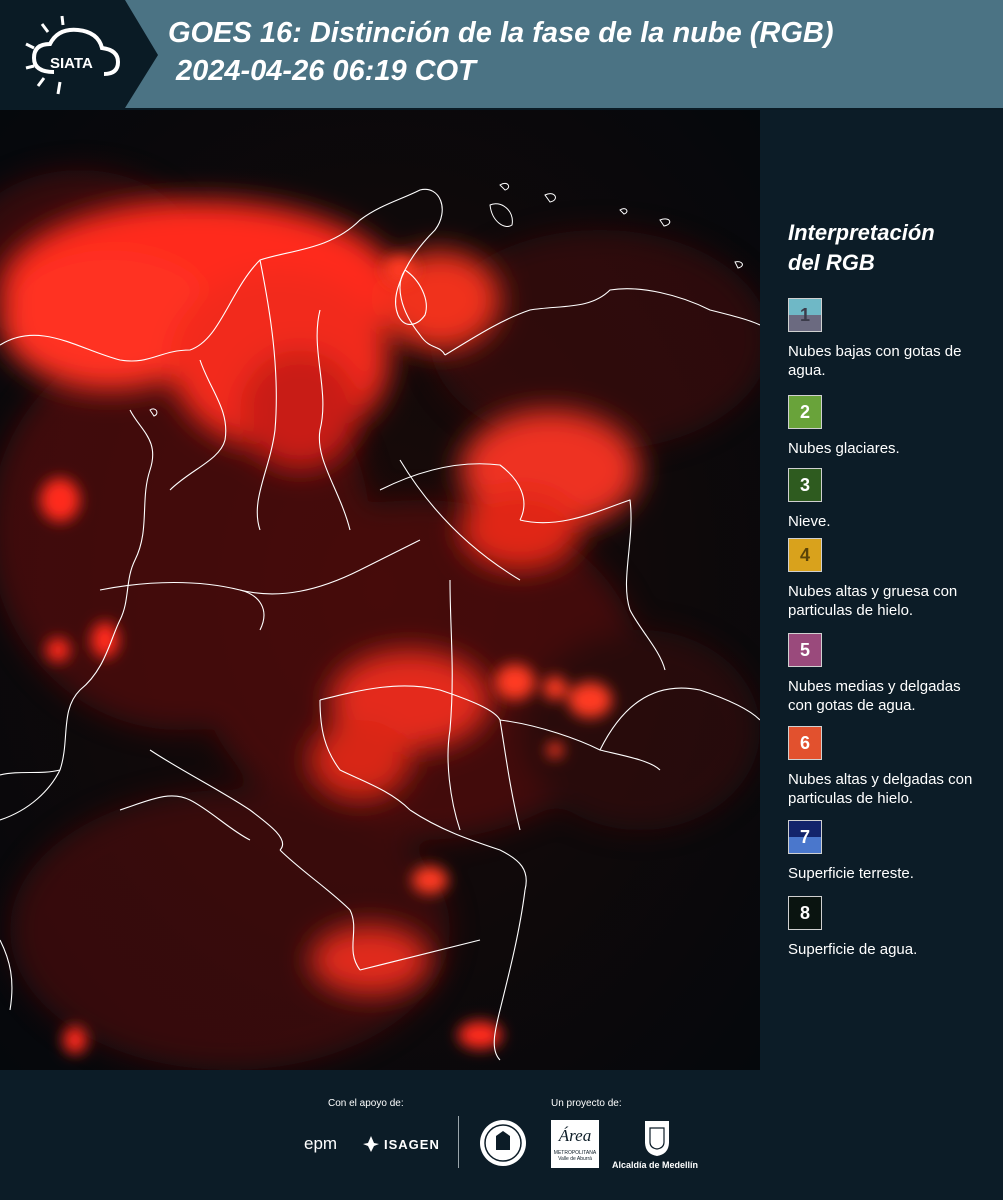 This screenshot has width=1003, height=1200. I want to click on legend-label: Nieve., so click(809, 521).